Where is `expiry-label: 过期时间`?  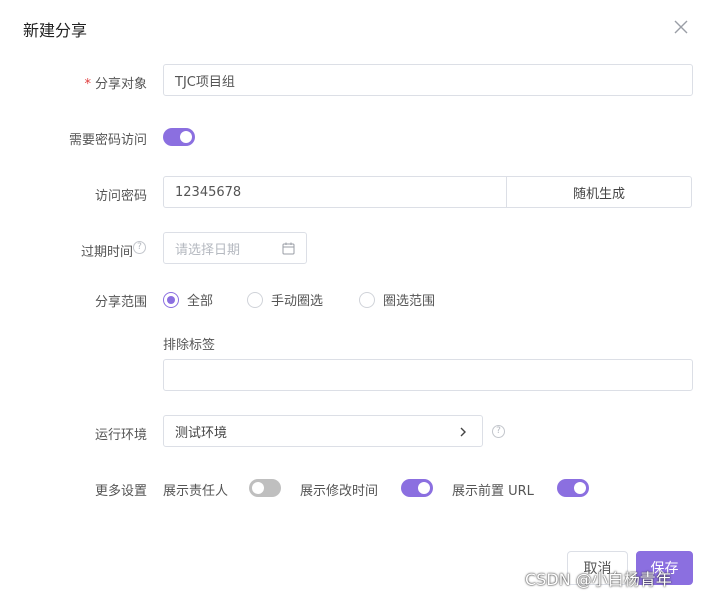
expiry-label: 过期时间 is located at coordinates (106, 252).